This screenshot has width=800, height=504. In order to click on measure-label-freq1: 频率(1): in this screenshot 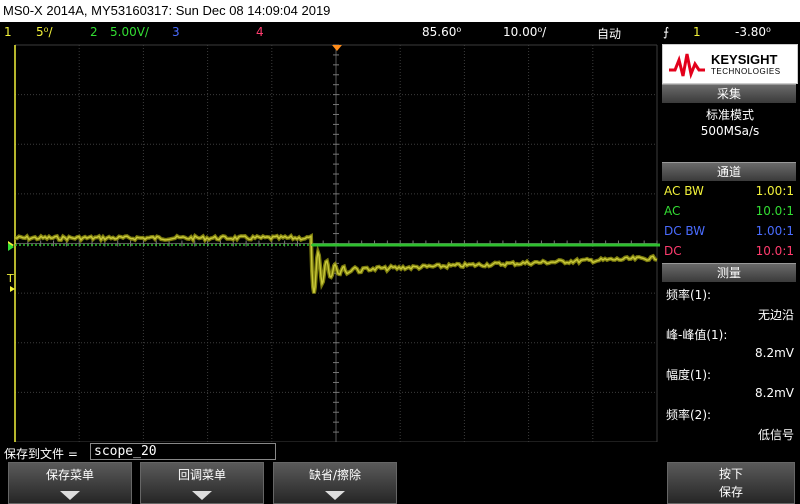, I will do `click(689, 295)`.